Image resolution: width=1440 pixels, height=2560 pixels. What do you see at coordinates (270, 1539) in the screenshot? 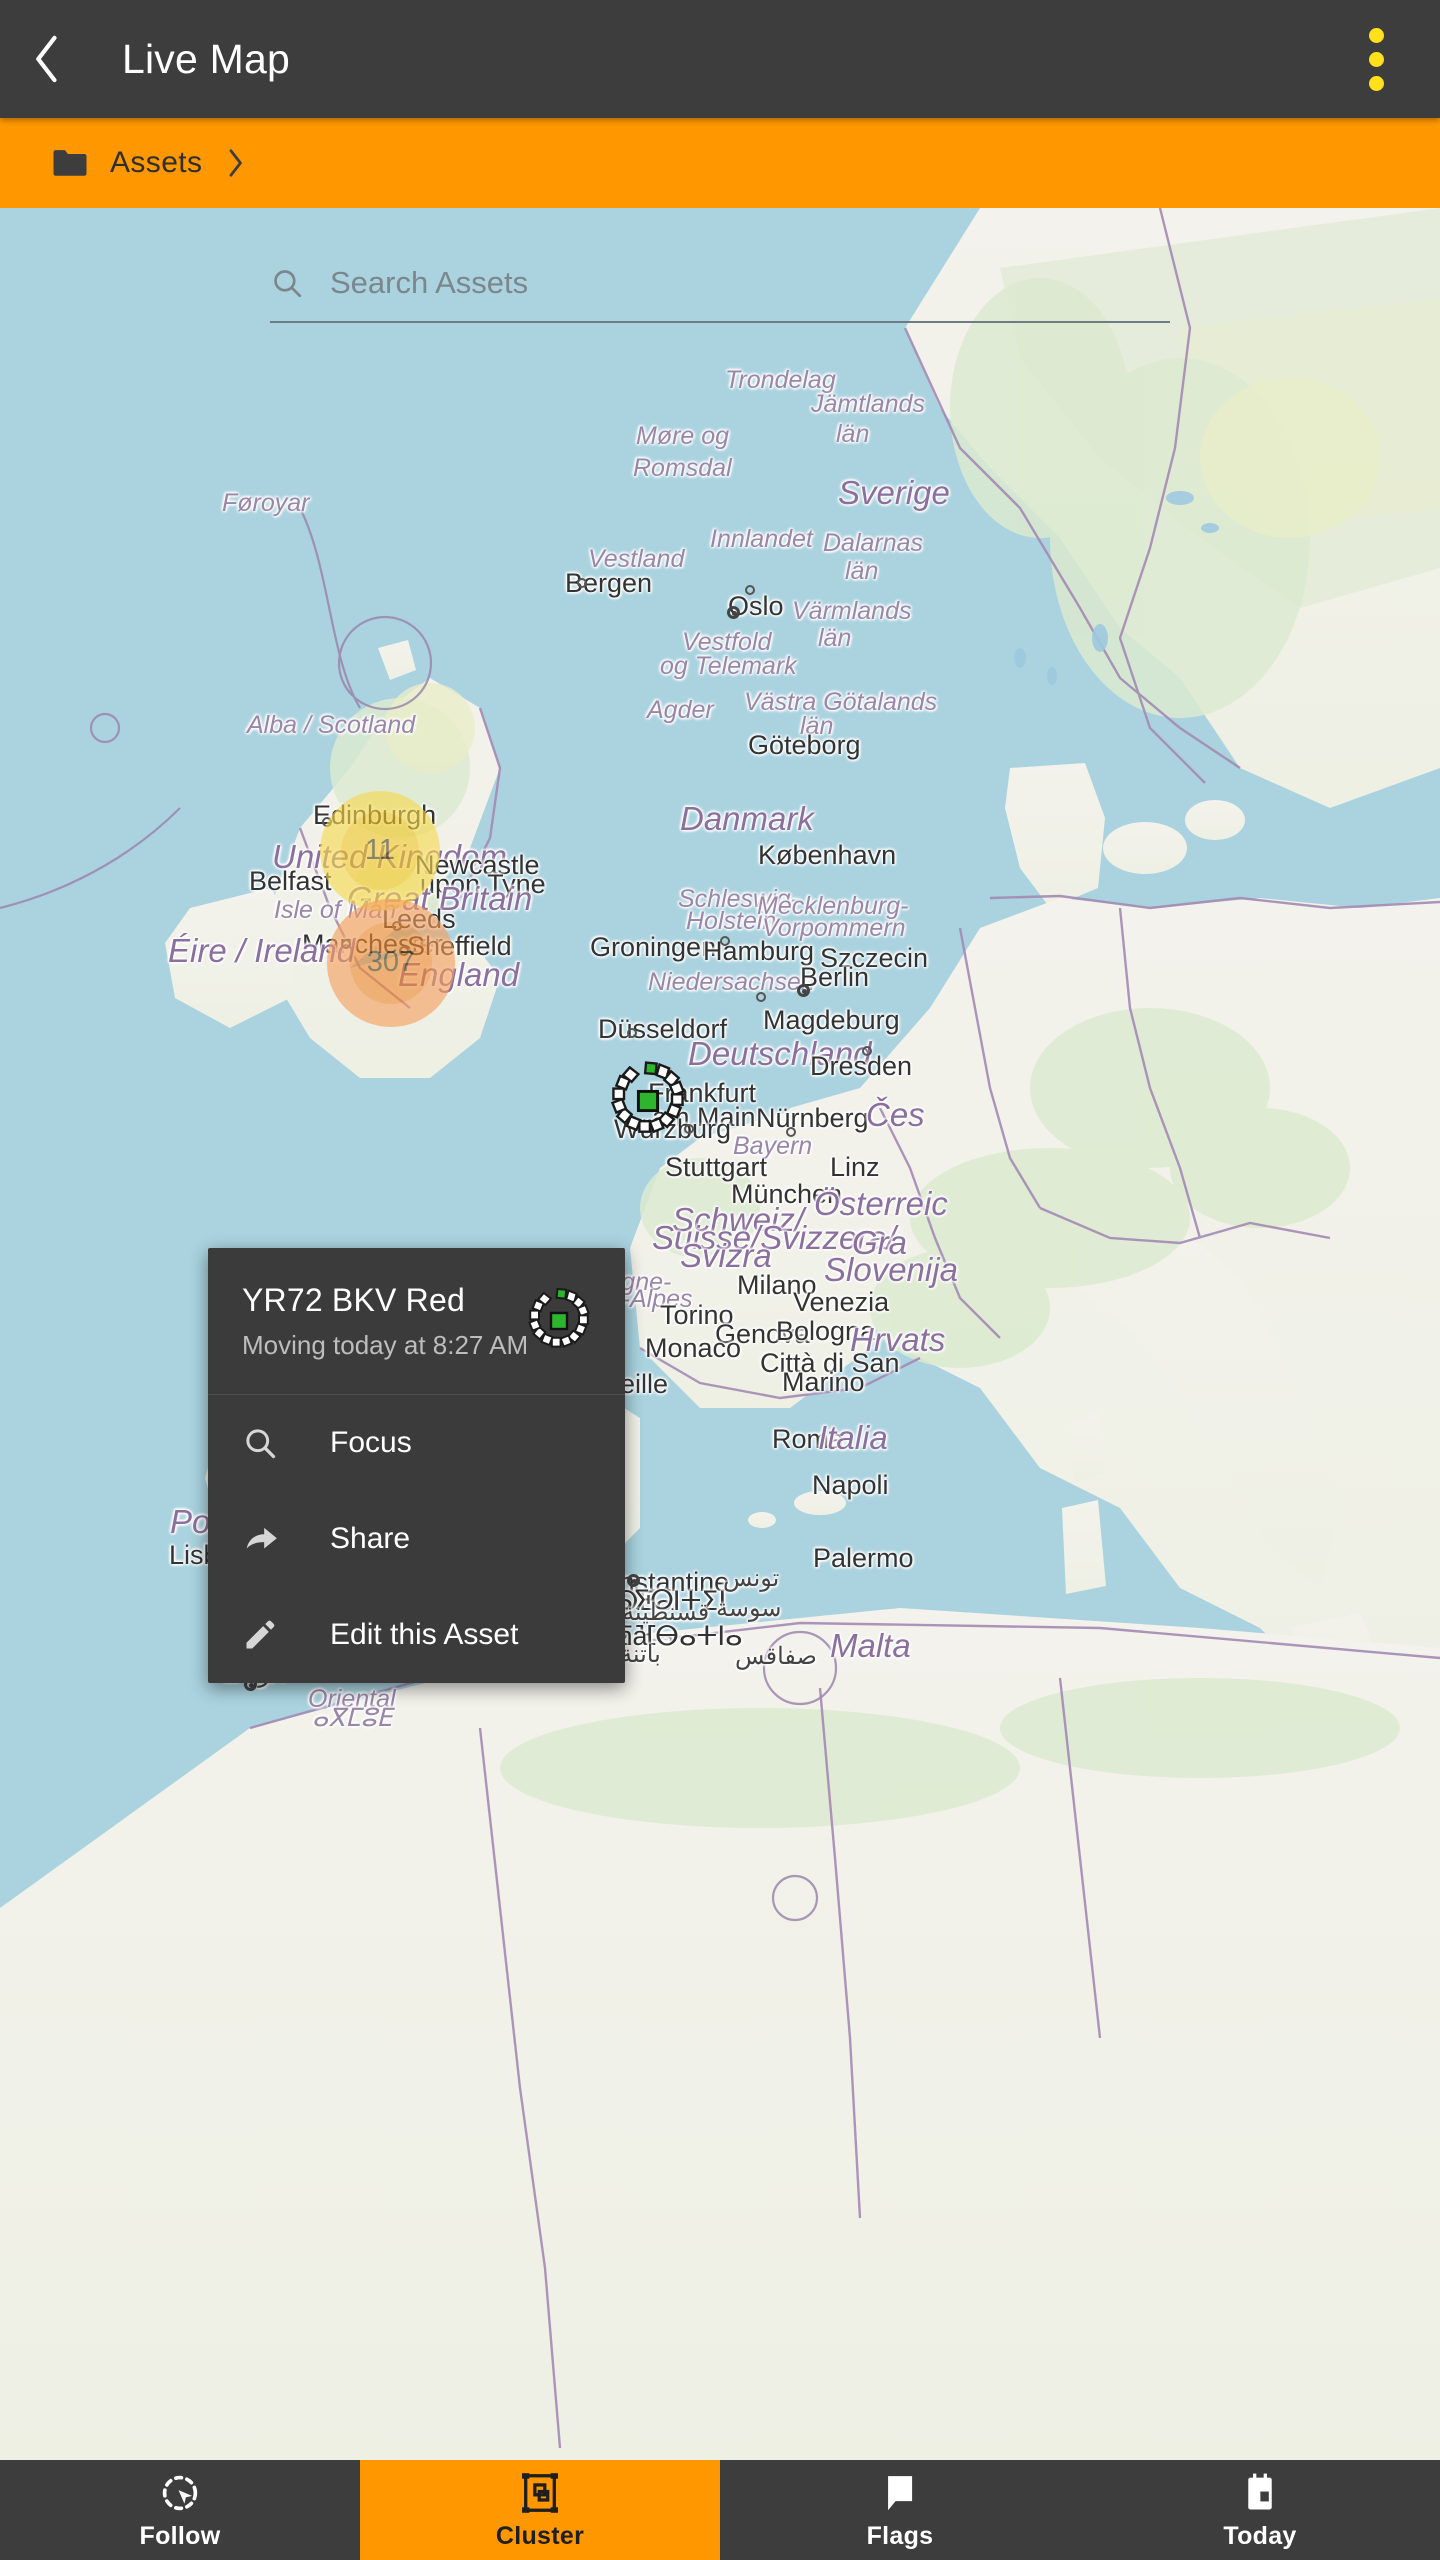
I see `share-icon` at bounding box center [270, 1539].